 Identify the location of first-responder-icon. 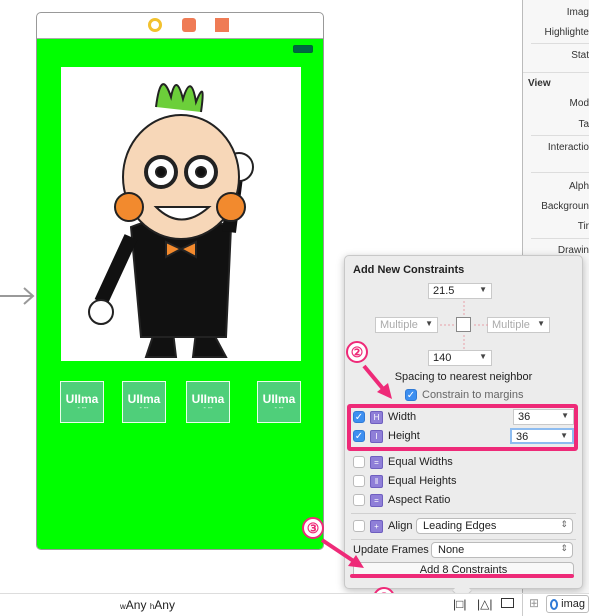
(189, 25).